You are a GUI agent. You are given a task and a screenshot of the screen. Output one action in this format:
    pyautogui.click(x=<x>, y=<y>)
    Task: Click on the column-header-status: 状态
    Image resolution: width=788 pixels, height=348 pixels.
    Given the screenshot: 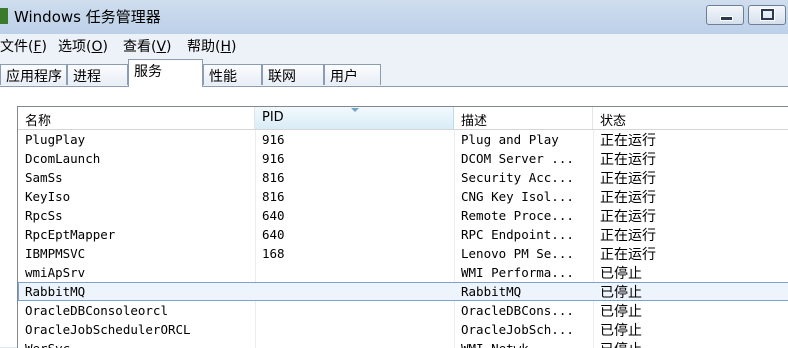 What is the action you would take?
    pyautogui.click(x=690, y=118)
    